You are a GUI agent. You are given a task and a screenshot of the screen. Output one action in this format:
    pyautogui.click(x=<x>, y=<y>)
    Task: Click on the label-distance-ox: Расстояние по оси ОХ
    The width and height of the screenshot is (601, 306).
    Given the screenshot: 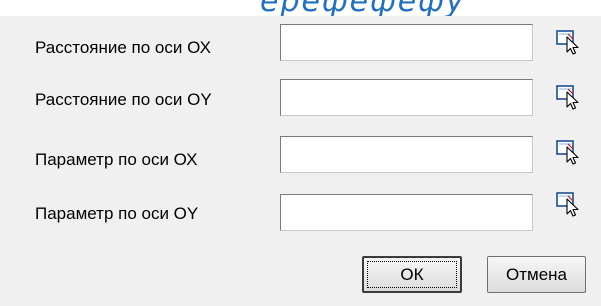 What is the action you would take?
    pyautogui.click(x=123, y=47)
    